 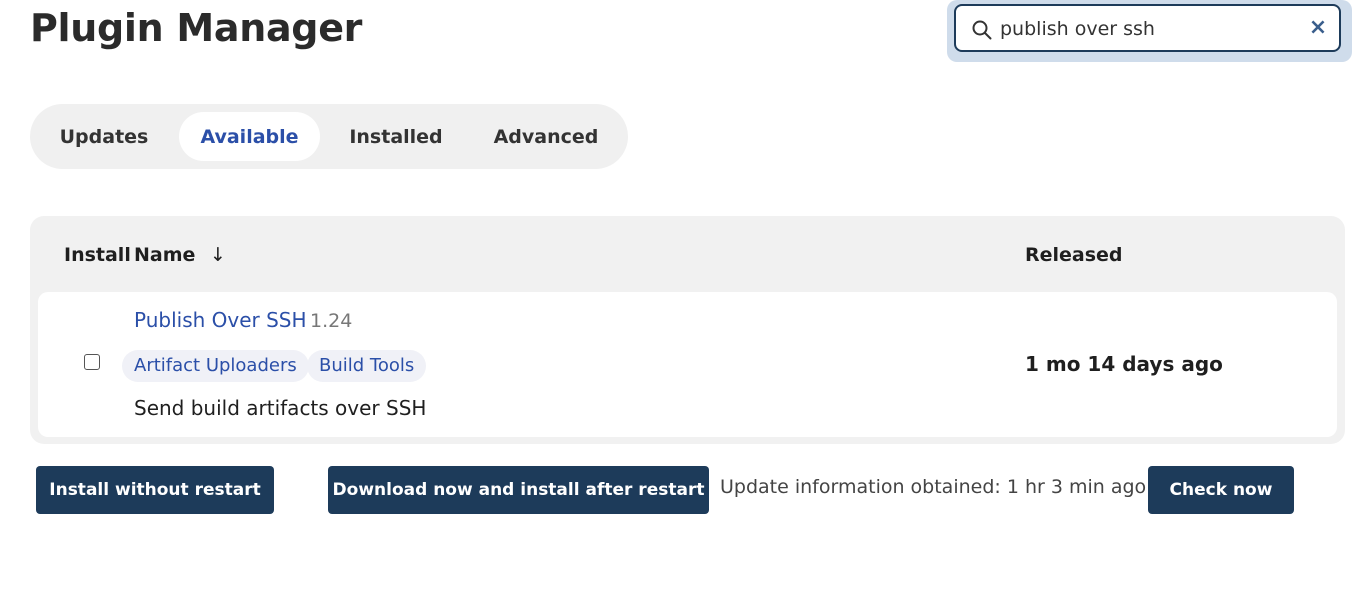 What do you see at coordinates (1318, 28) in the screenshot?
I see `close-icon: ×` at bounding box center [1318, 28].